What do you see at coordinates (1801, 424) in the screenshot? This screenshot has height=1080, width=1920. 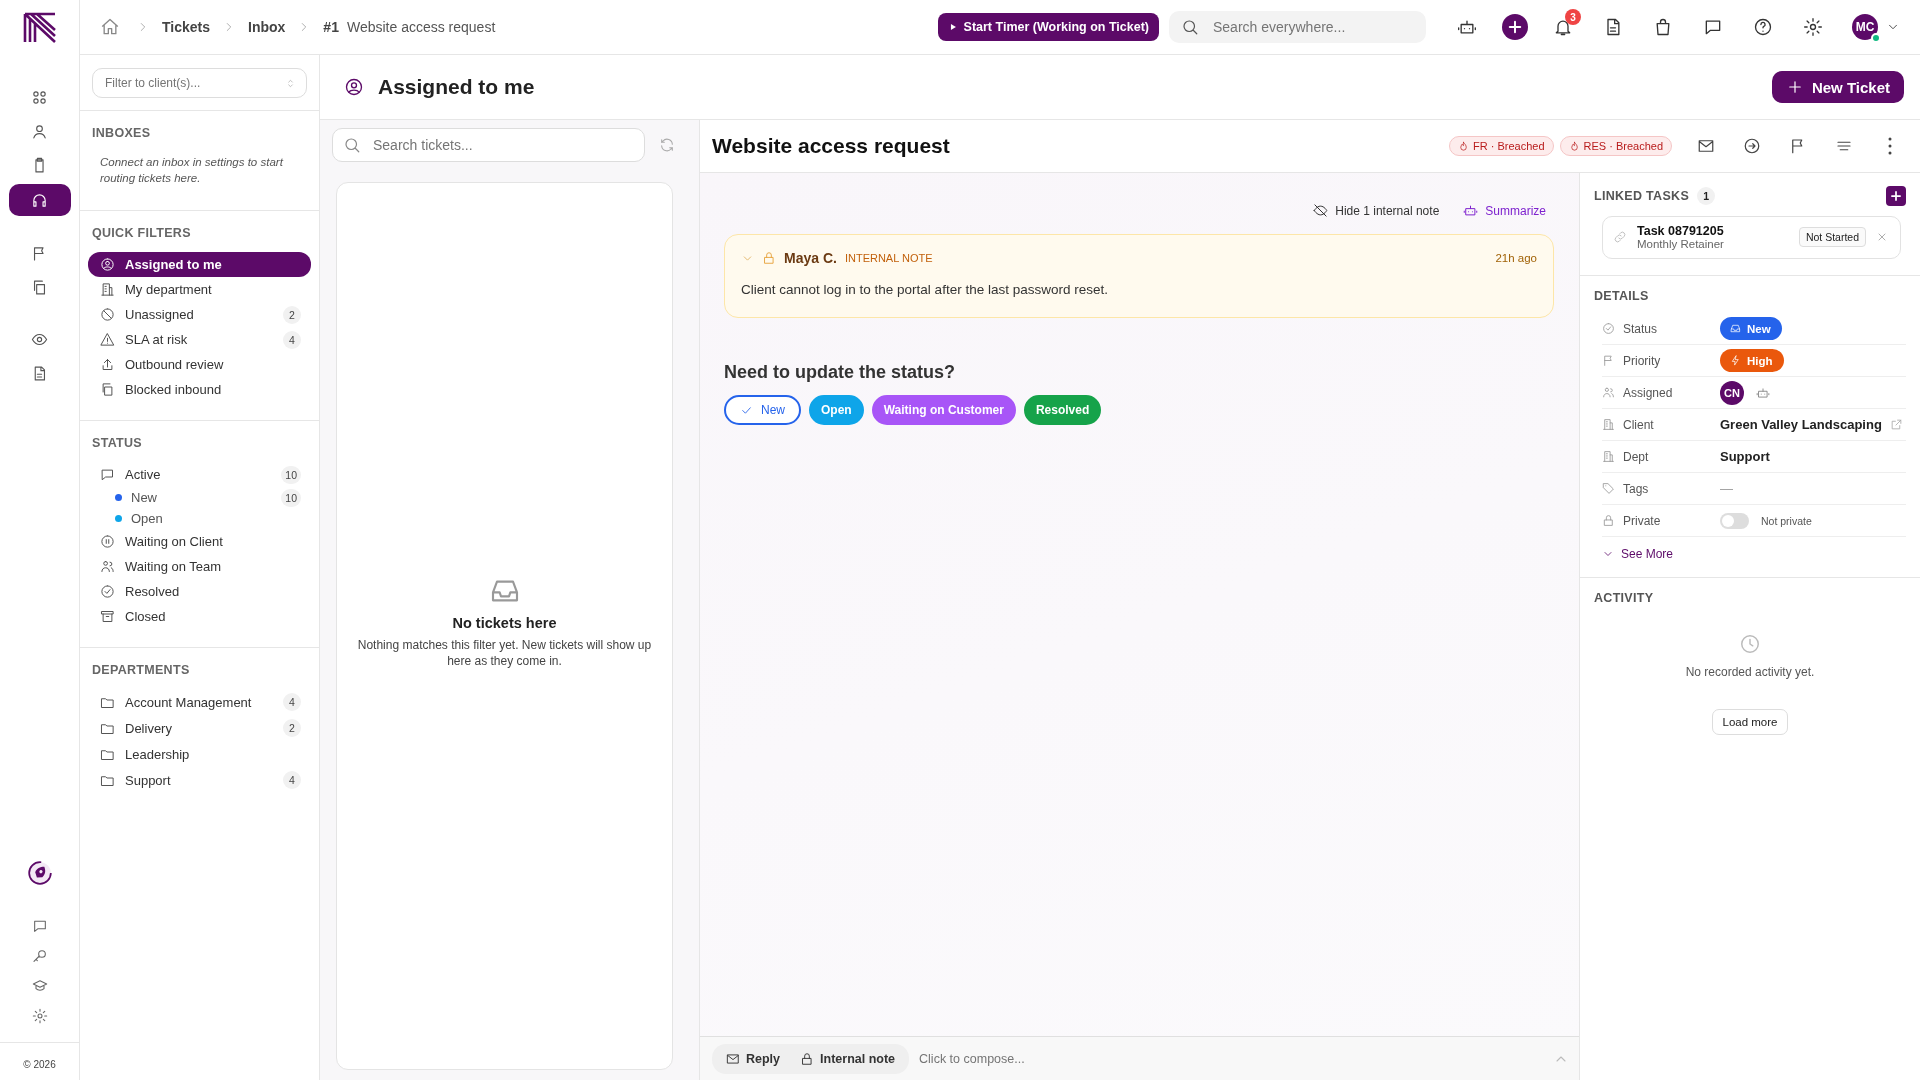 I see `client-link: Green Valley Landscaping` at bounding box center [1801, 424].